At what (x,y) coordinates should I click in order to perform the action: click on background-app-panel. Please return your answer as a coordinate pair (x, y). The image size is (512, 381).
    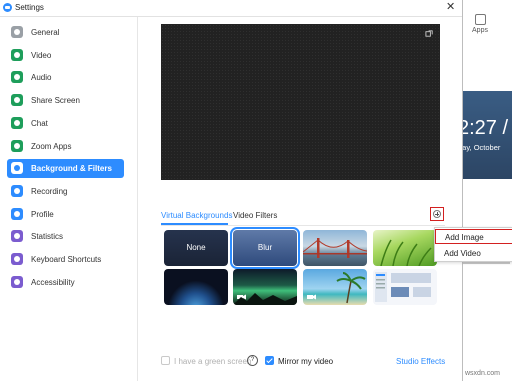
    Looking at the image, I should click on (486, 190).